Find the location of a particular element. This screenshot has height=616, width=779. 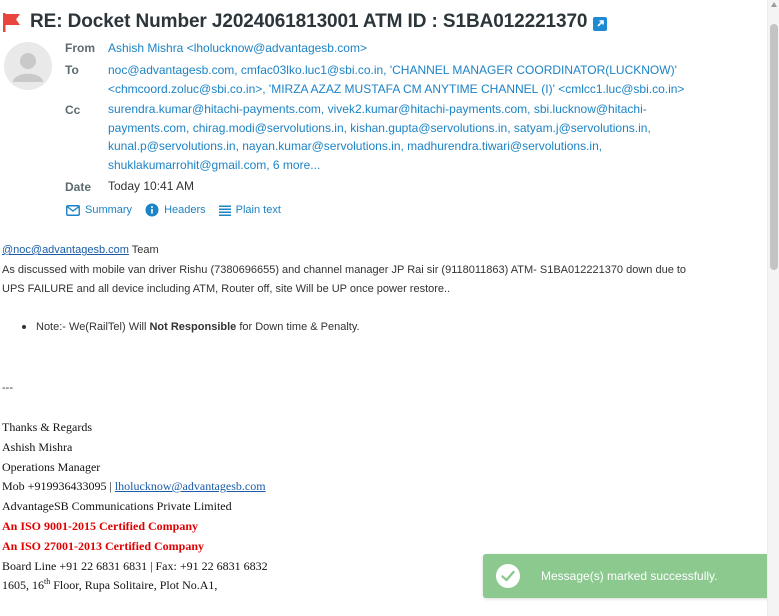

cc-line-4-text: shuklakumarrohit@gmail.com, is located at coordinates (189, 165).